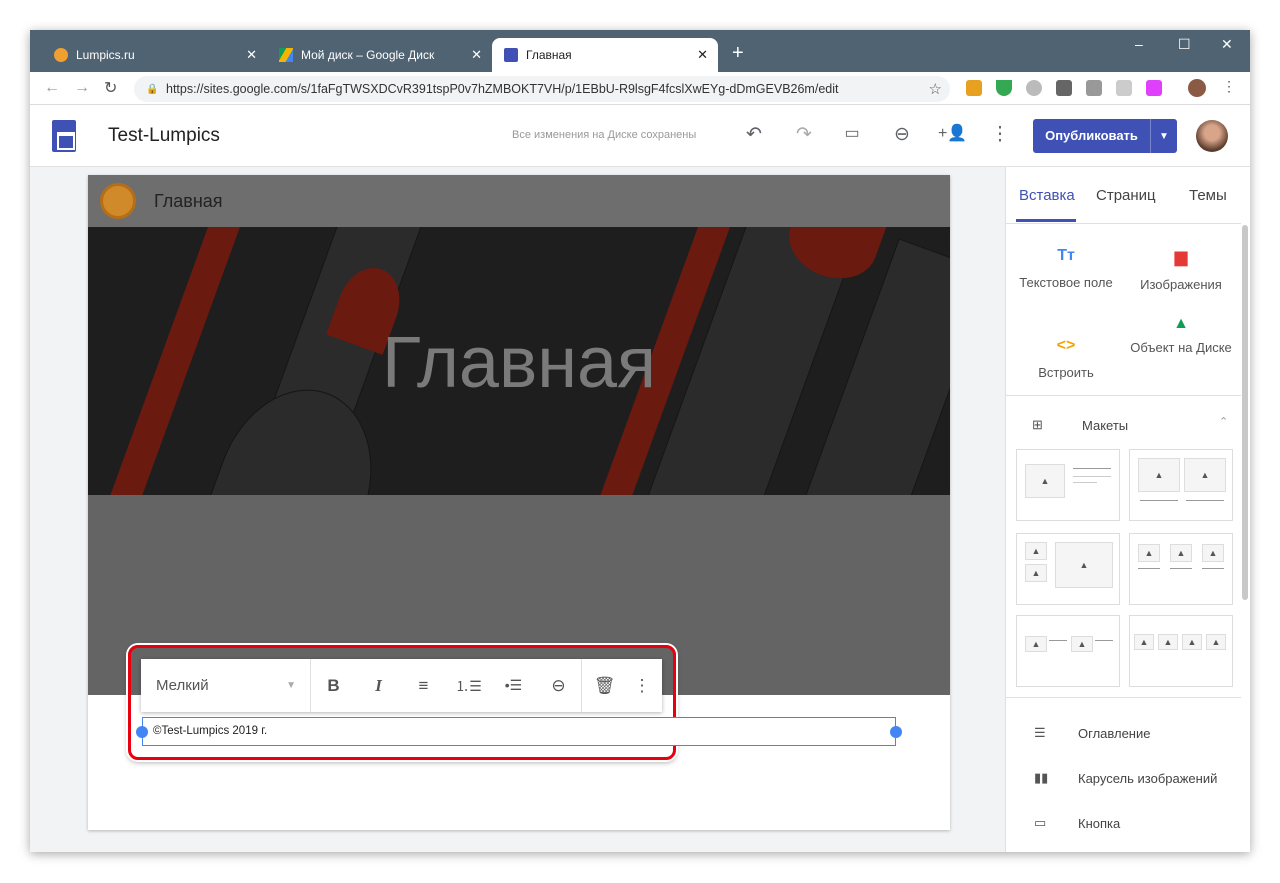 This screenshot has width=1280, height=883. Describe the element at coordinates (1230, 86) in the screenshot. I see `chrome-menu-icon: ⋮` at that location.